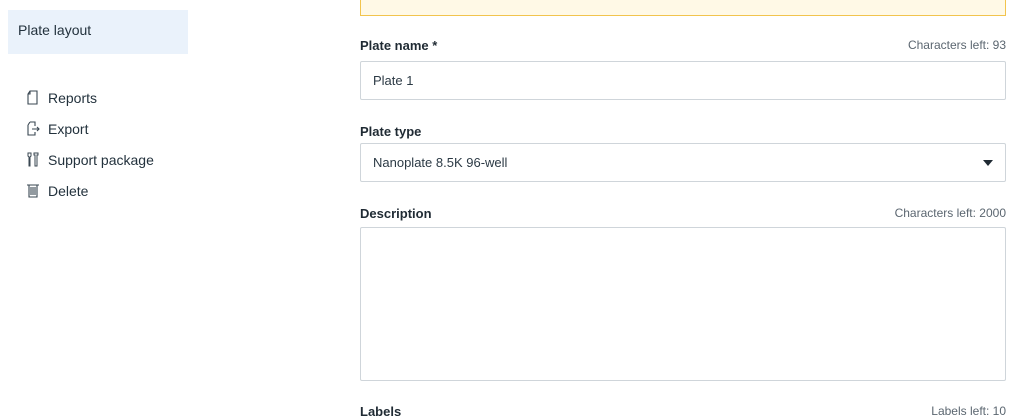 This screenshot has height=420, width=1021. I want to click on plate-type-selected-value: Nanoplate 8.5K 96-well, so click(440, 162).